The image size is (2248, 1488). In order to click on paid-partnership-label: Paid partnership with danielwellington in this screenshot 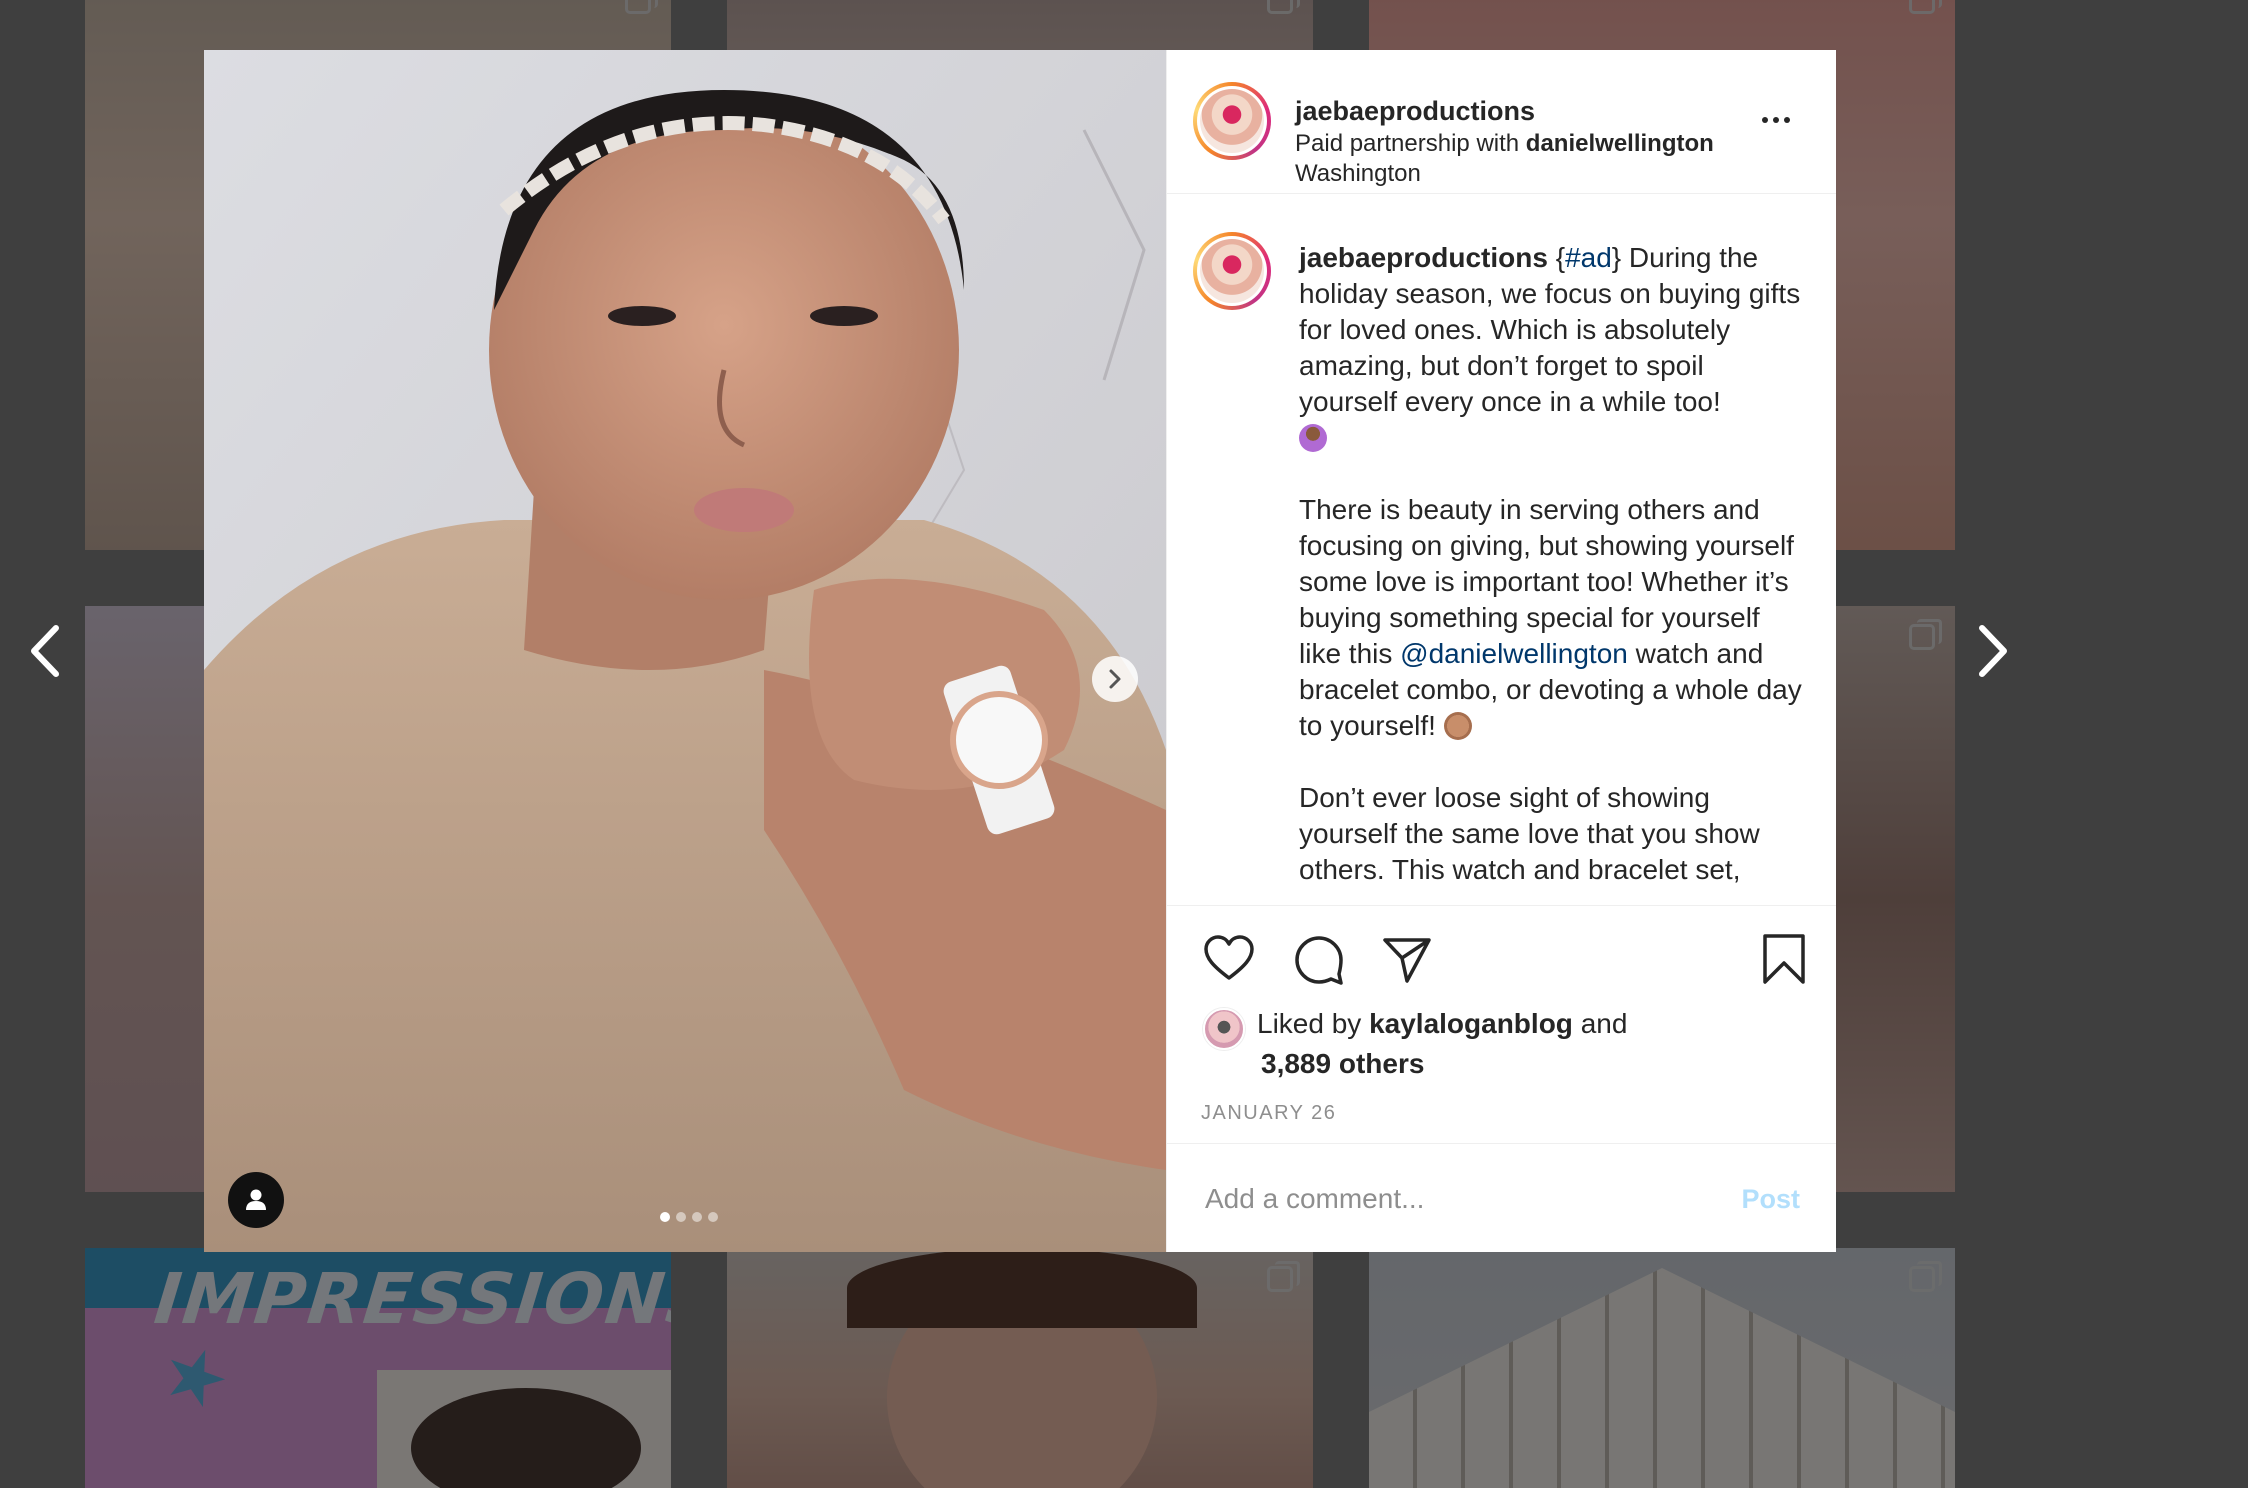, I will do `click(1504, 144)`.